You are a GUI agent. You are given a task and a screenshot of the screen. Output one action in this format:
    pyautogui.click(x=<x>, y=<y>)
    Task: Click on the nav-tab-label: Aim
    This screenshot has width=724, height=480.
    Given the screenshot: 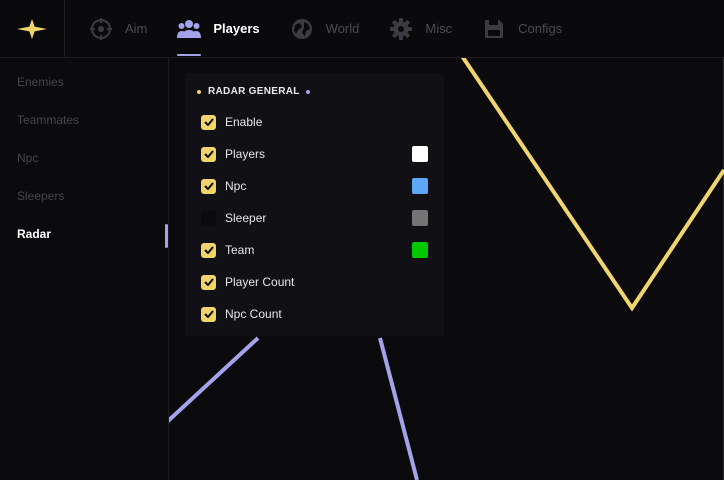 What is the action you would take?
    pyautogui.click(x=136, y=28)
    